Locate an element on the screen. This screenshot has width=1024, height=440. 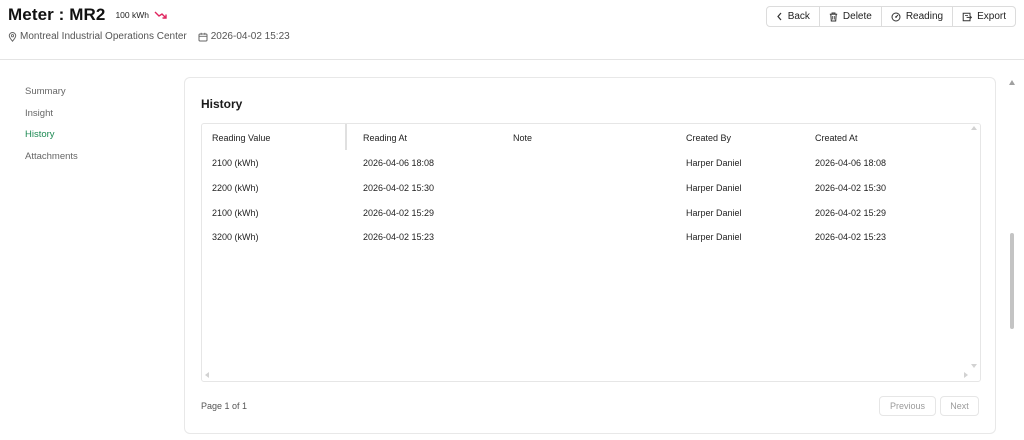
delete-button: Delete is located at coordinates (849, 16).